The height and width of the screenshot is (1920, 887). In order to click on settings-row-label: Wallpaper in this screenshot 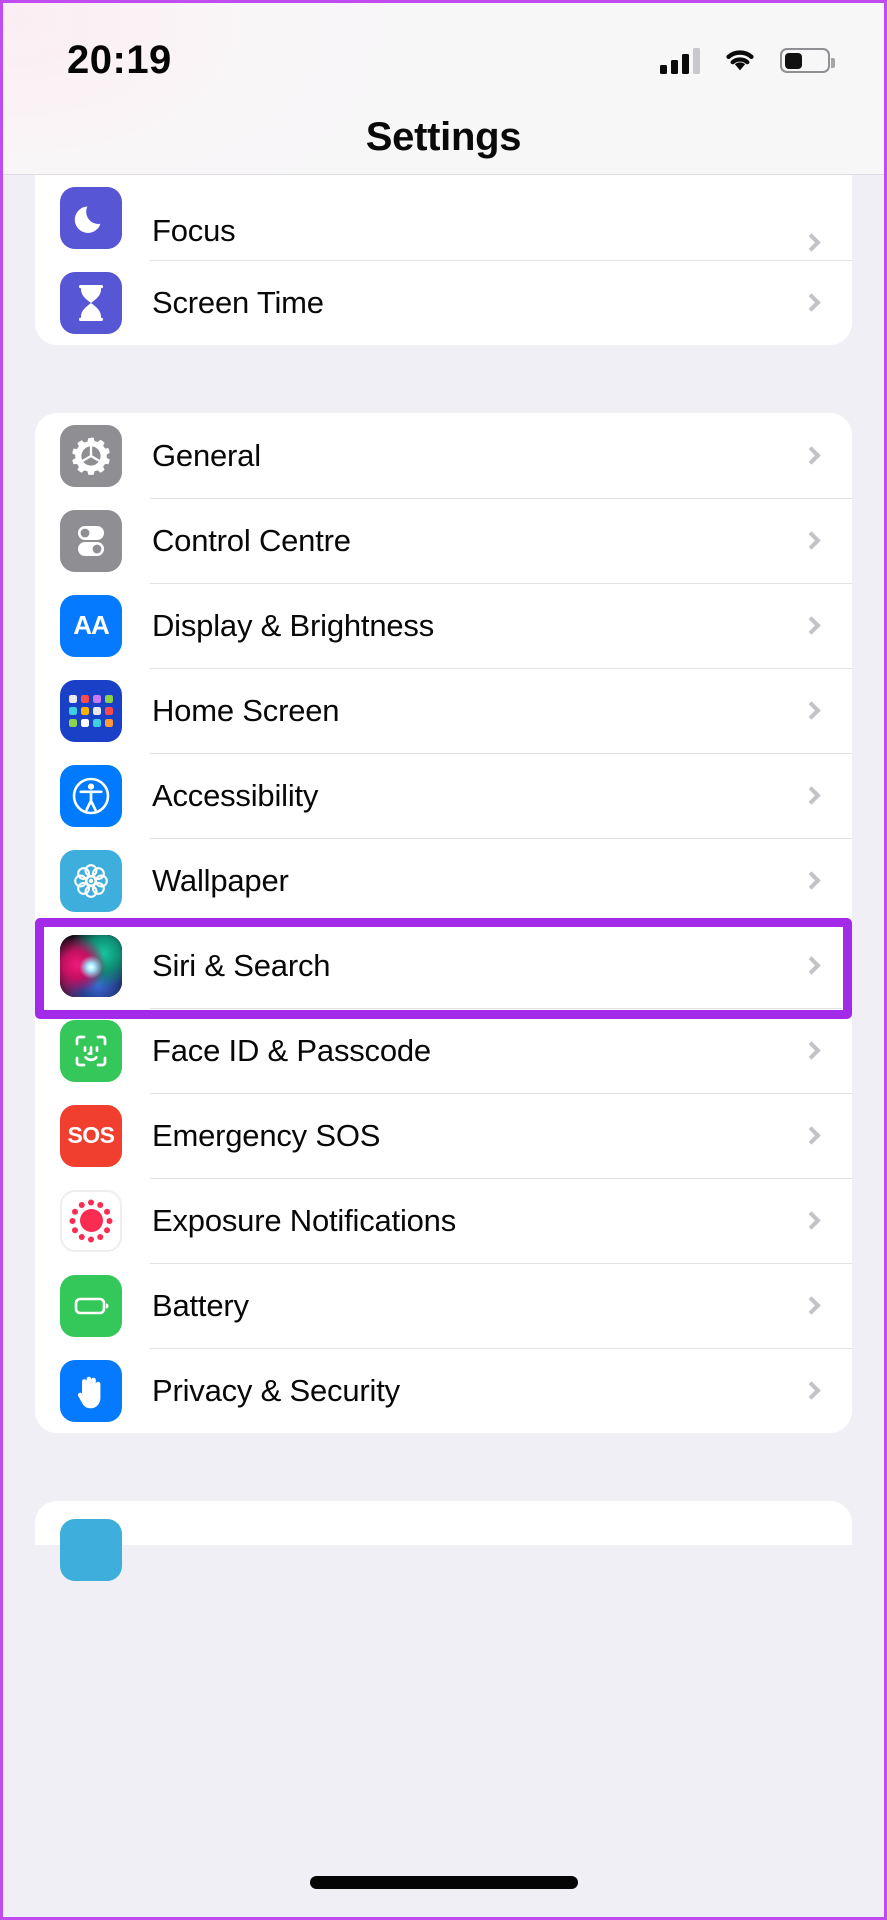, I will do `click(220, 880)`.